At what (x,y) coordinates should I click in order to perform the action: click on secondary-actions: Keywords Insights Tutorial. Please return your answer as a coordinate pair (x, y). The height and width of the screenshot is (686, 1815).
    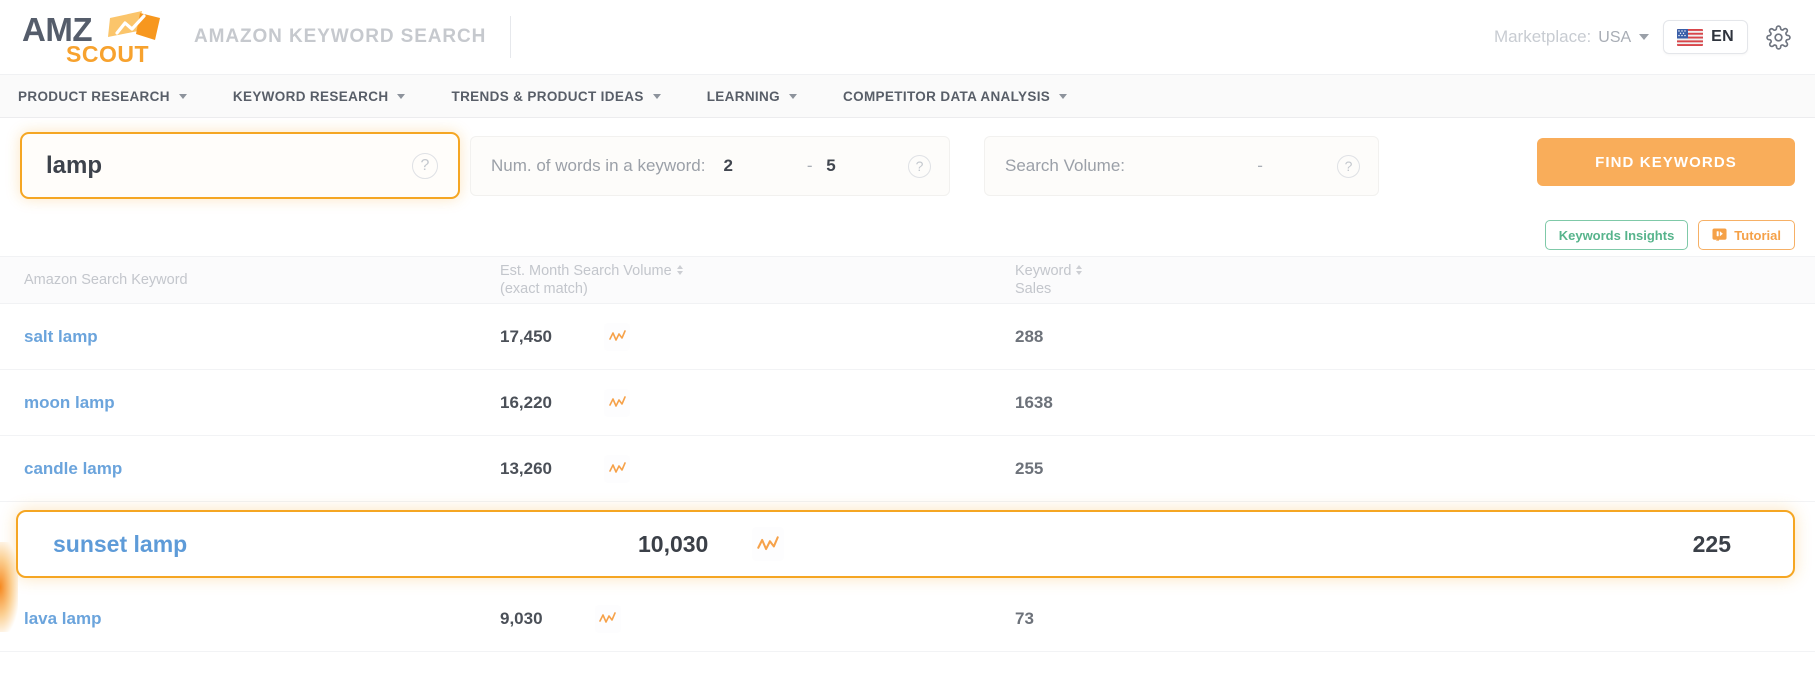
    Looking at the image, I should click on (907, 235).